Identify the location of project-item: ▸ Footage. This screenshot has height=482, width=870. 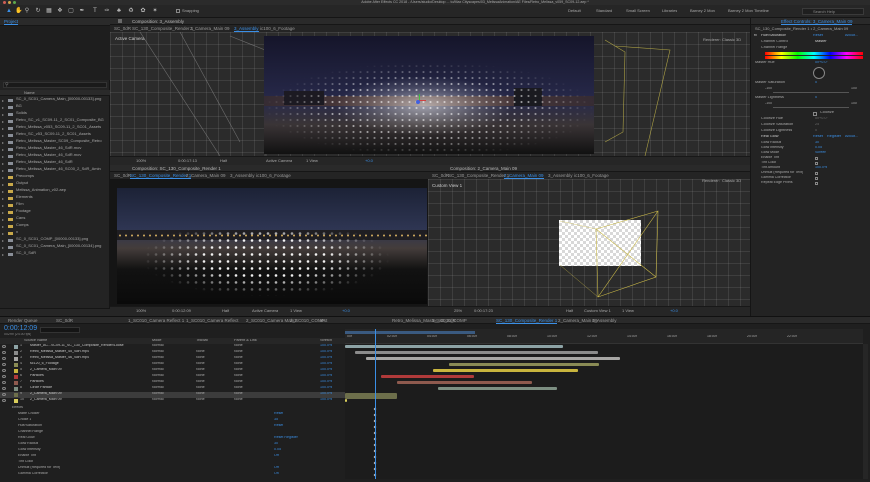
(55, 212).